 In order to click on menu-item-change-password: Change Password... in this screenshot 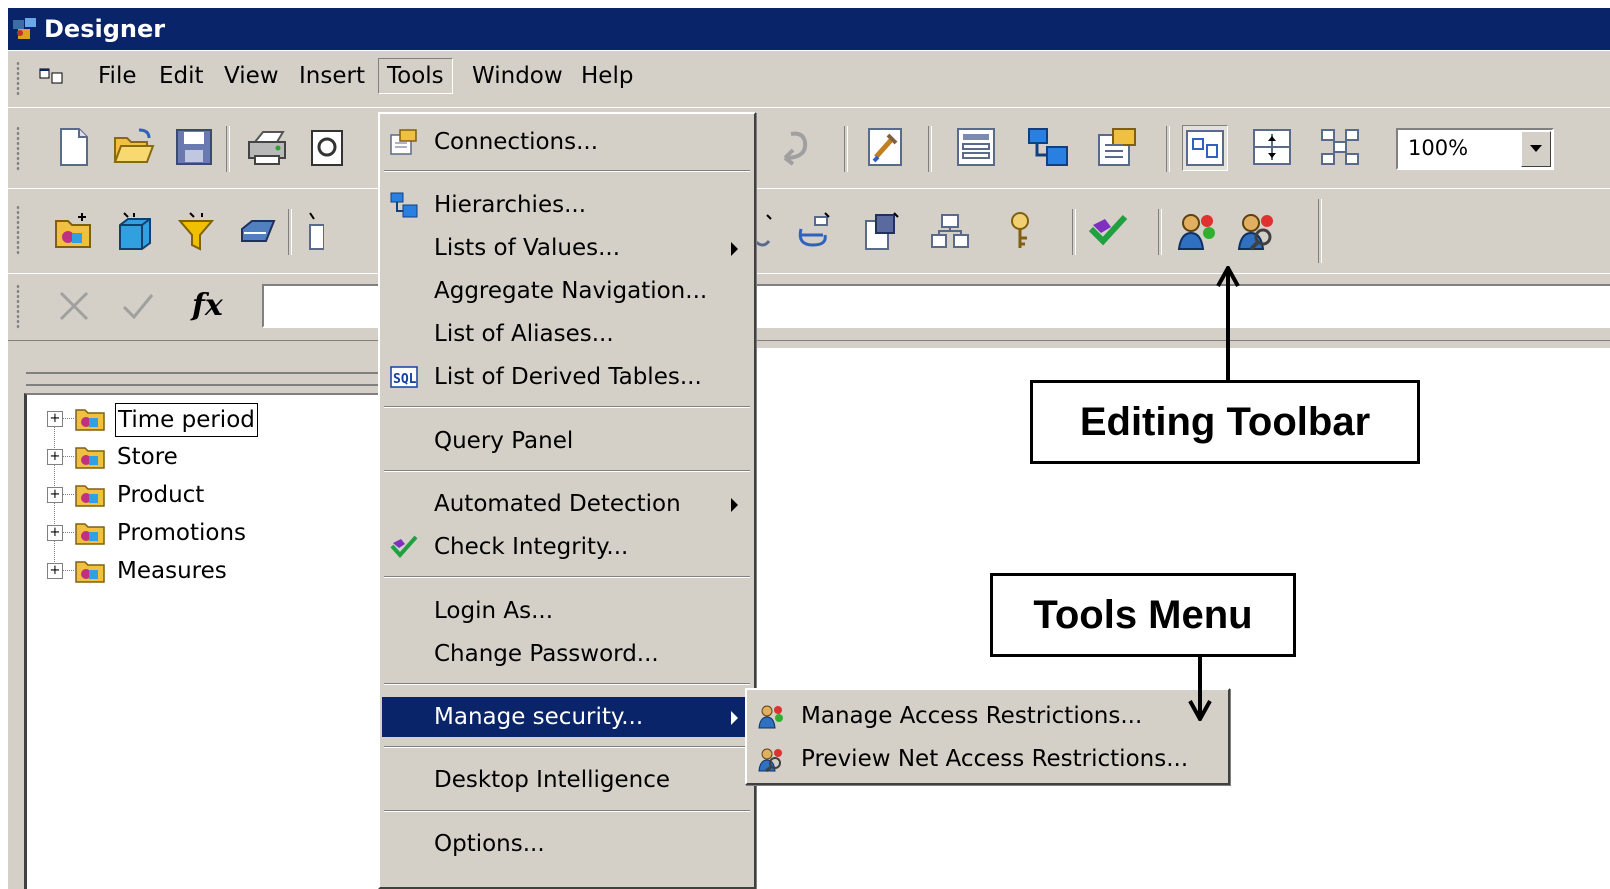, I will do `click(567, 654)`.